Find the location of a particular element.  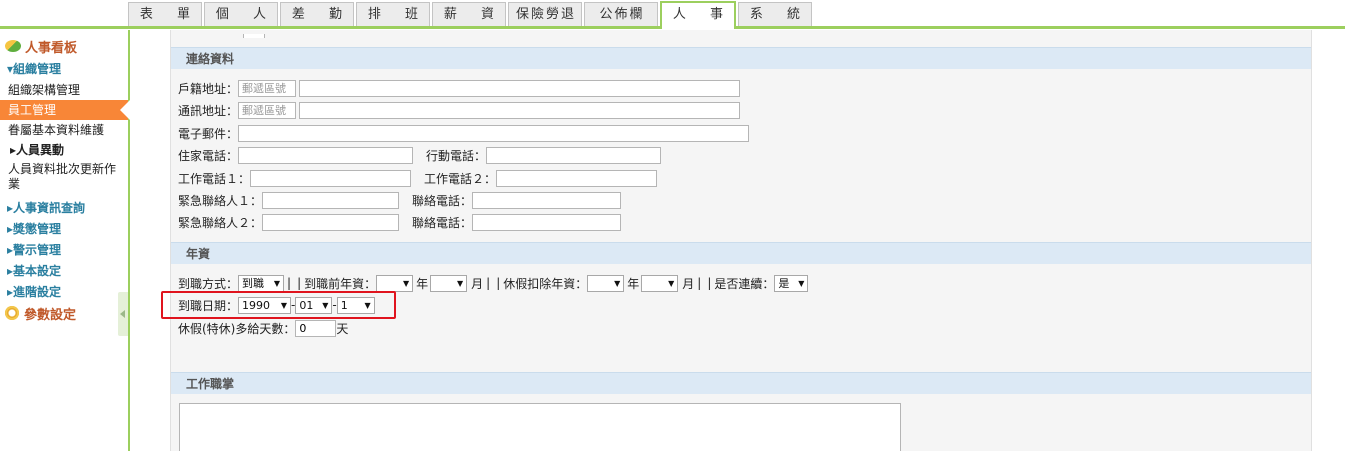

sidebar-group-advanced: ▸進階設定 is located at coordinates (64, 292).